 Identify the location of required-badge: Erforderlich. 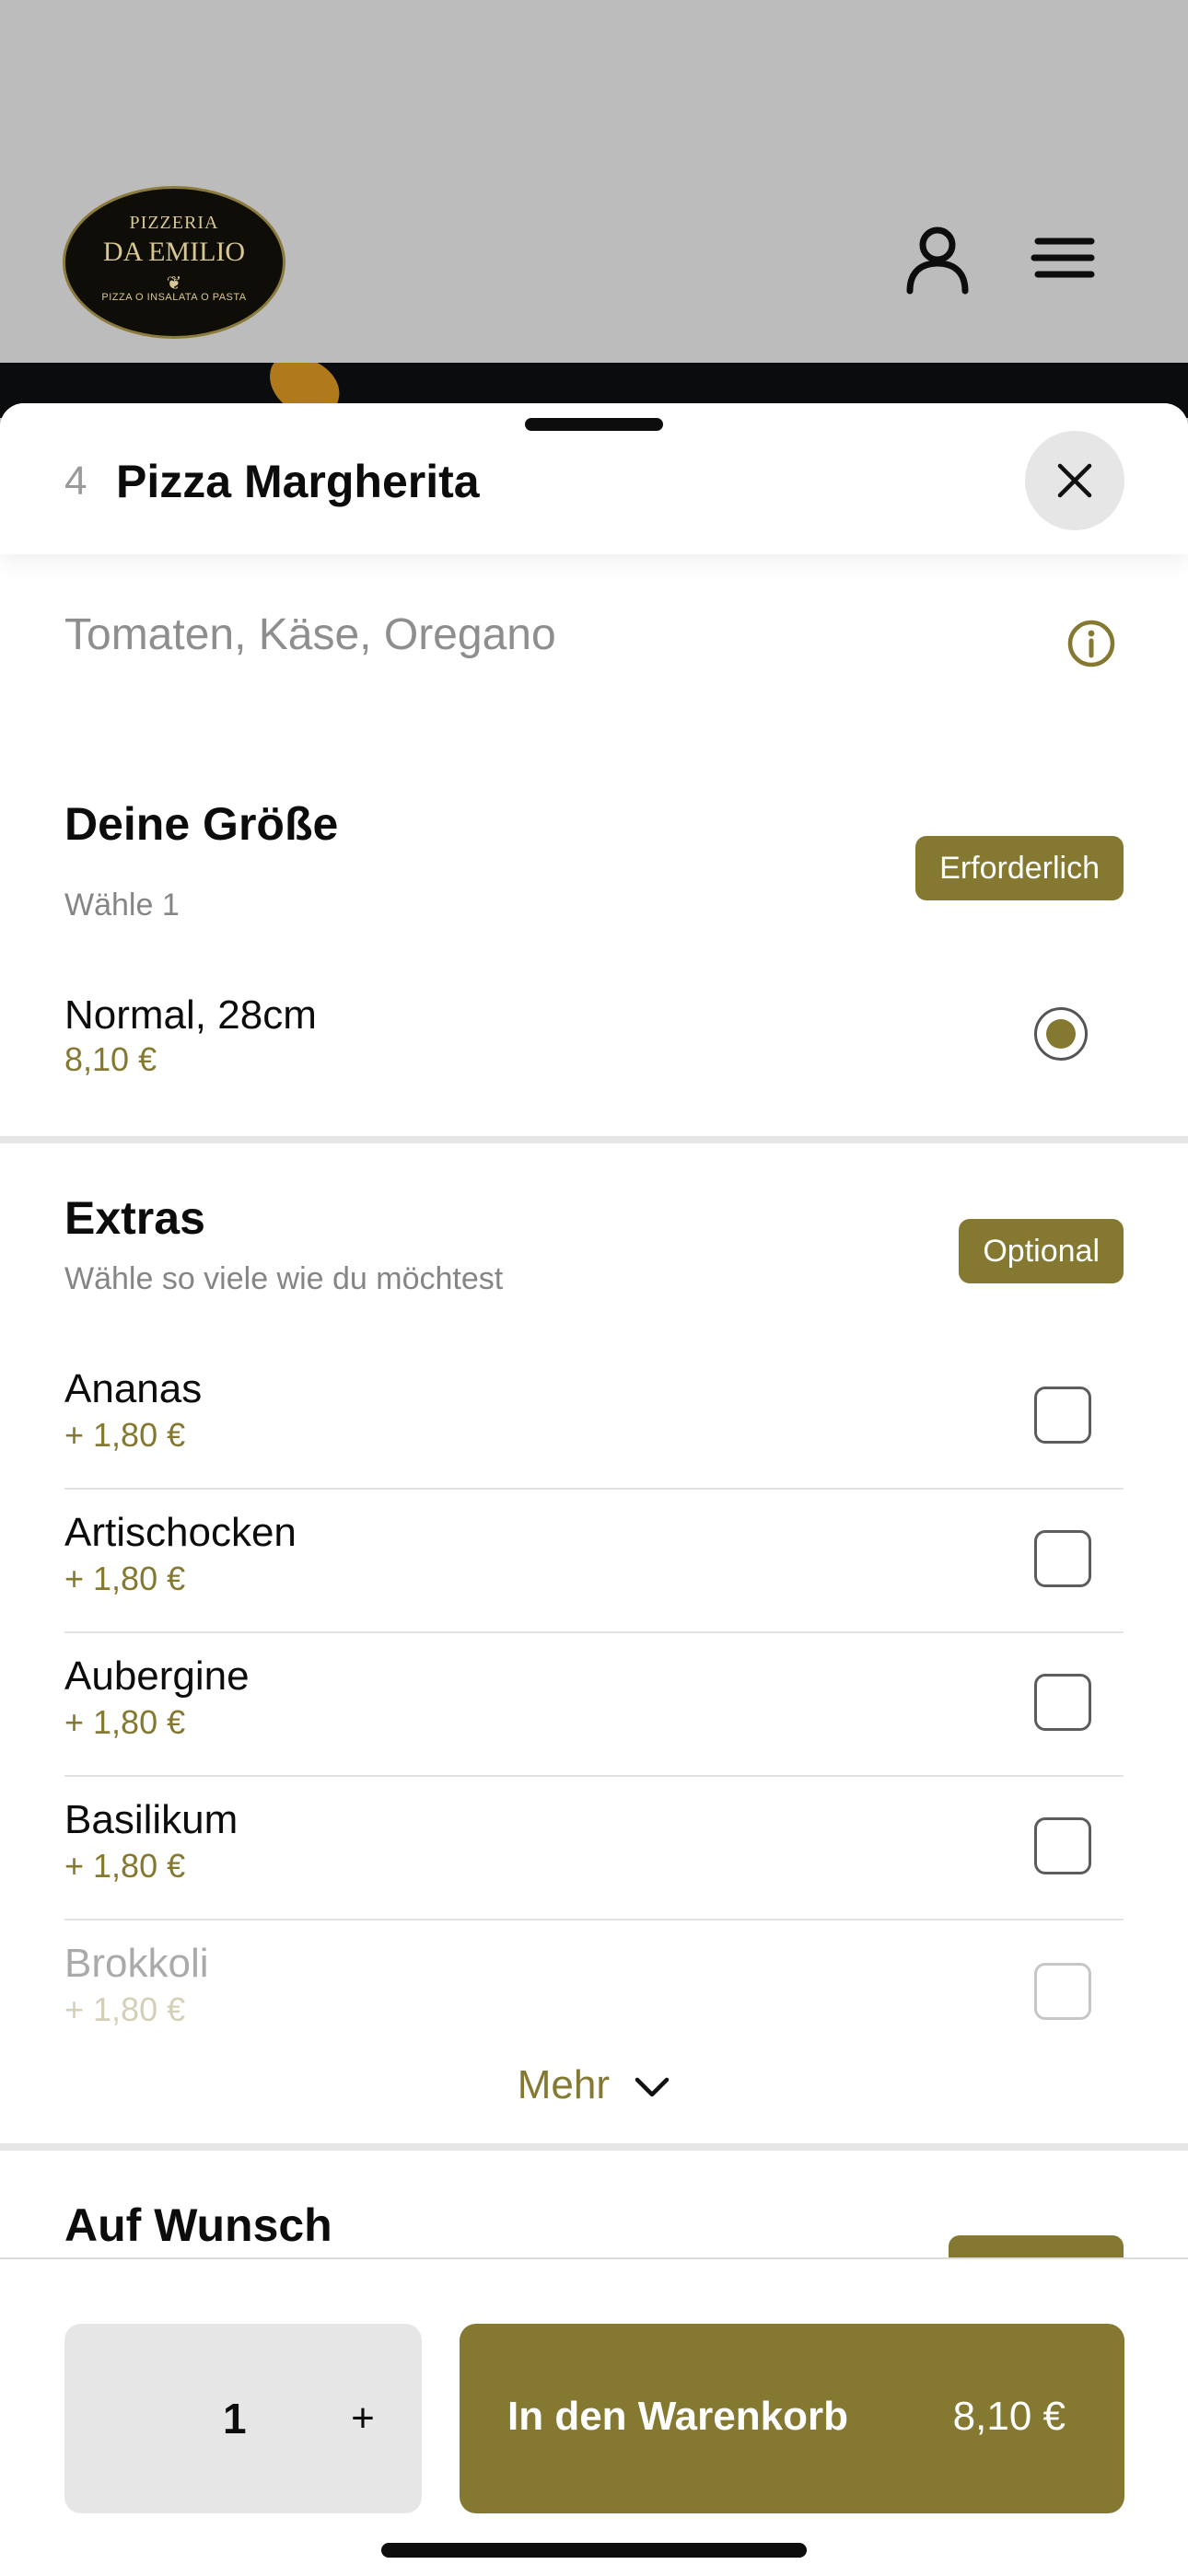
(1019, 868).